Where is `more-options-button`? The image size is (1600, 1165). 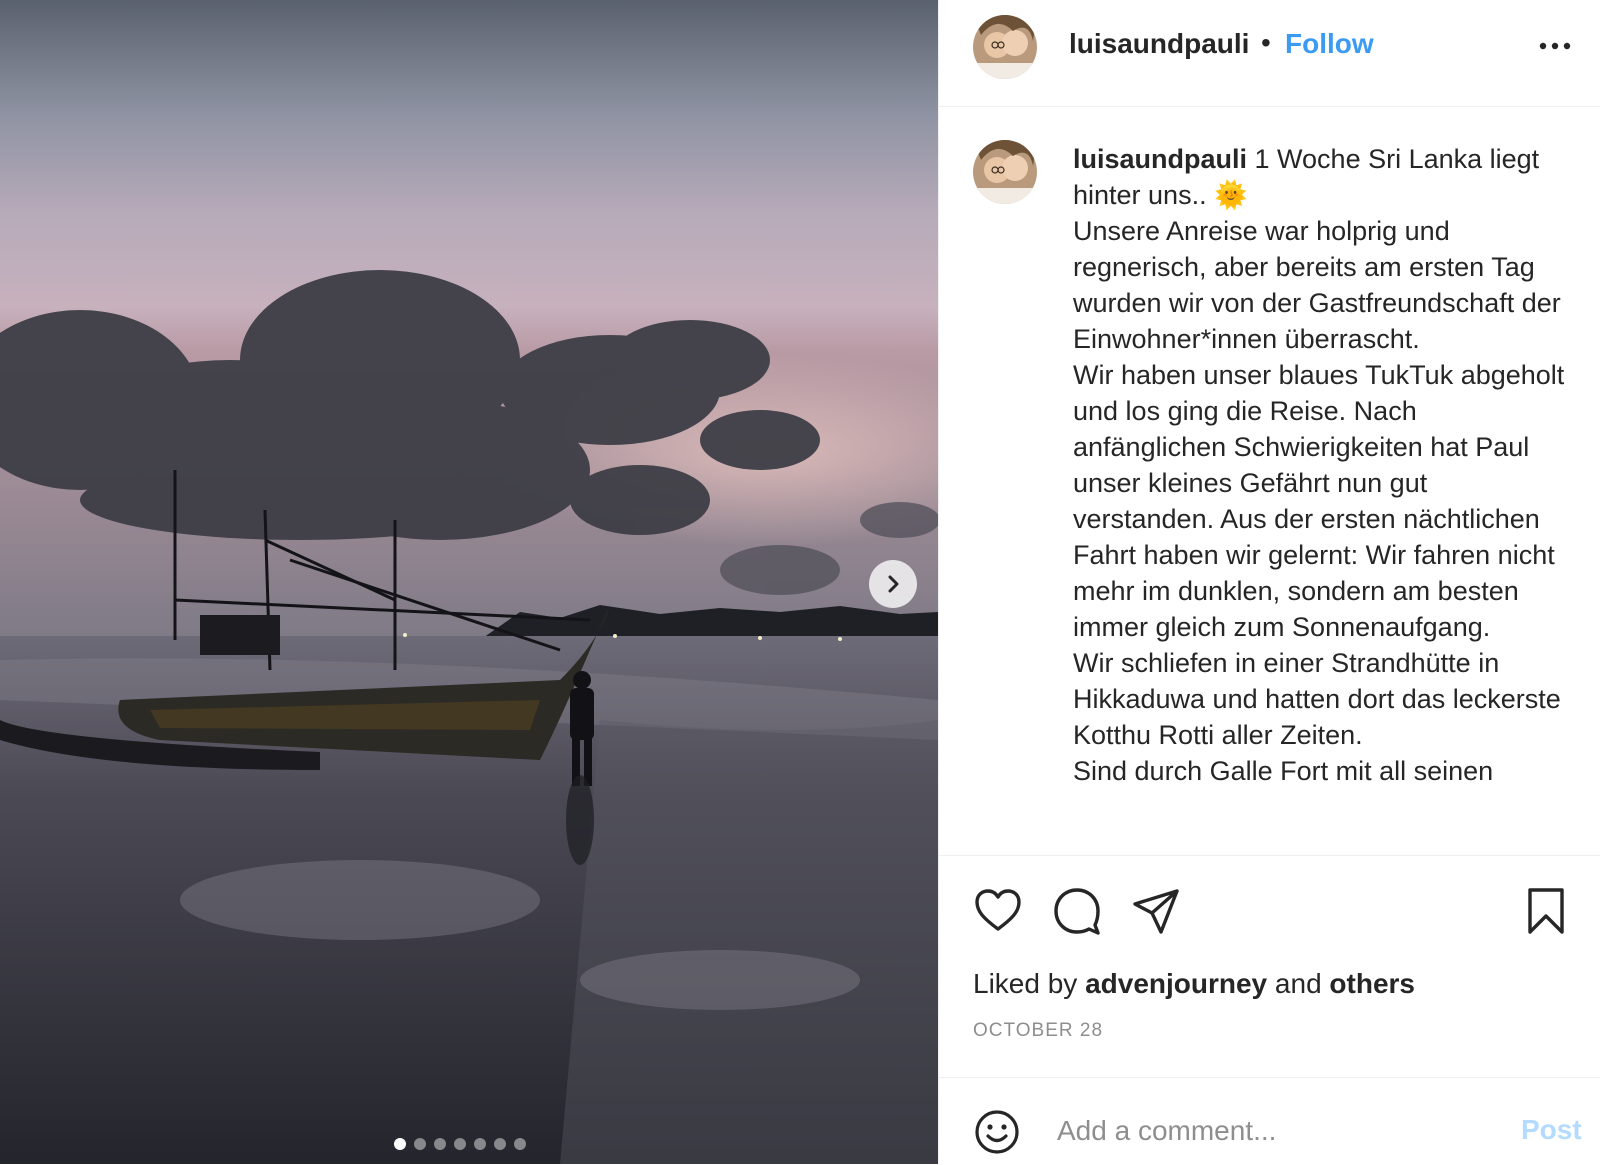
more-options-button is located at coordinates (1555, 46).